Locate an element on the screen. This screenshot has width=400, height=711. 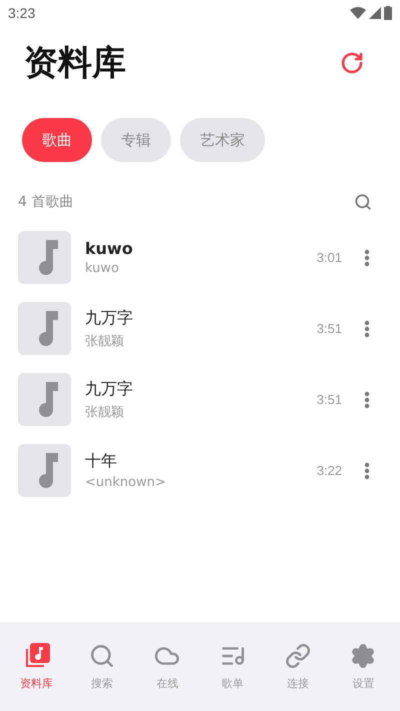
settings-icon is located at coordinates (363, 655).